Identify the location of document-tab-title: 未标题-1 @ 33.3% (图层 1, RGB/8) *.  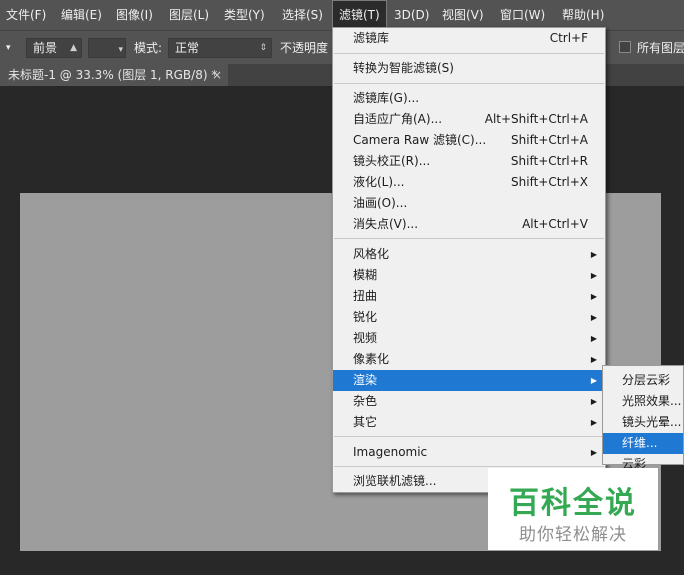
(113, 75).